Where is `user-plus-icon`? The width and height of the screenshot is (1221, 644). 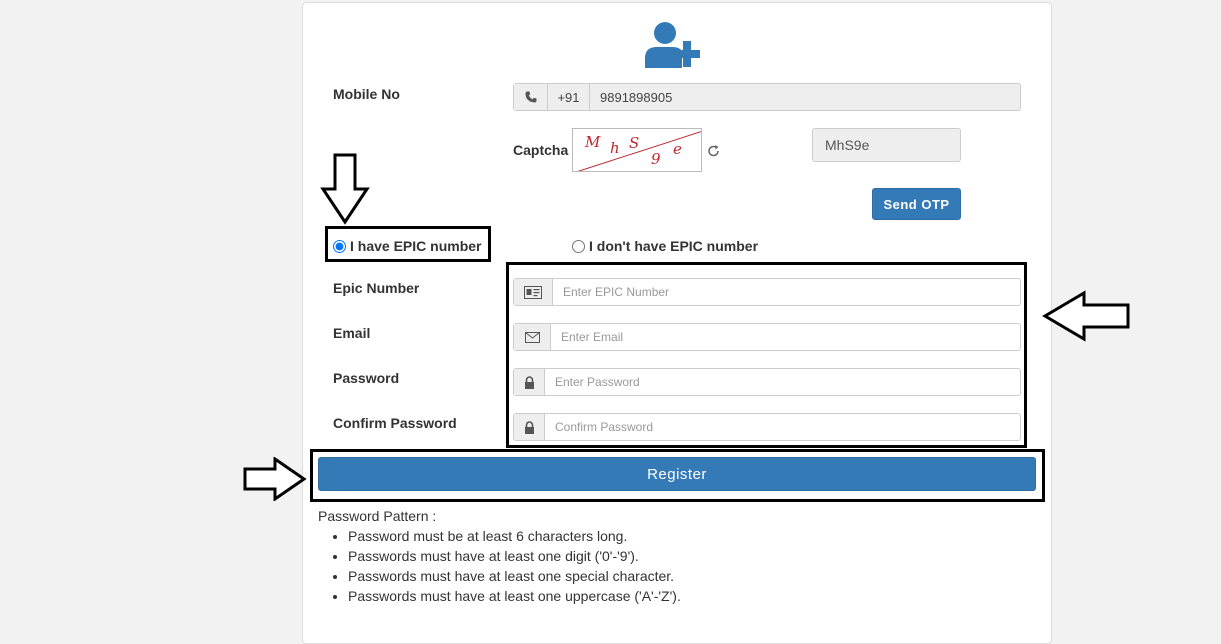 user-plus-icon is located at coordinates (672, 45).